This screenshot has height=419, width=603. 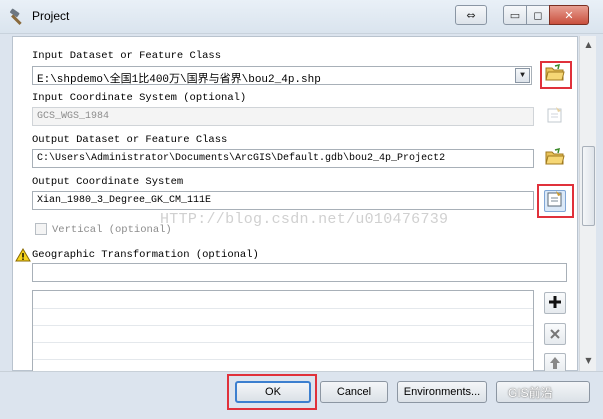 What do you see at coordinates (283, 200) in the screenshot?
I see `output-coord-field: Xian_1980_3_Degree_GK_CM_111E` at bounding box center [283, 200].